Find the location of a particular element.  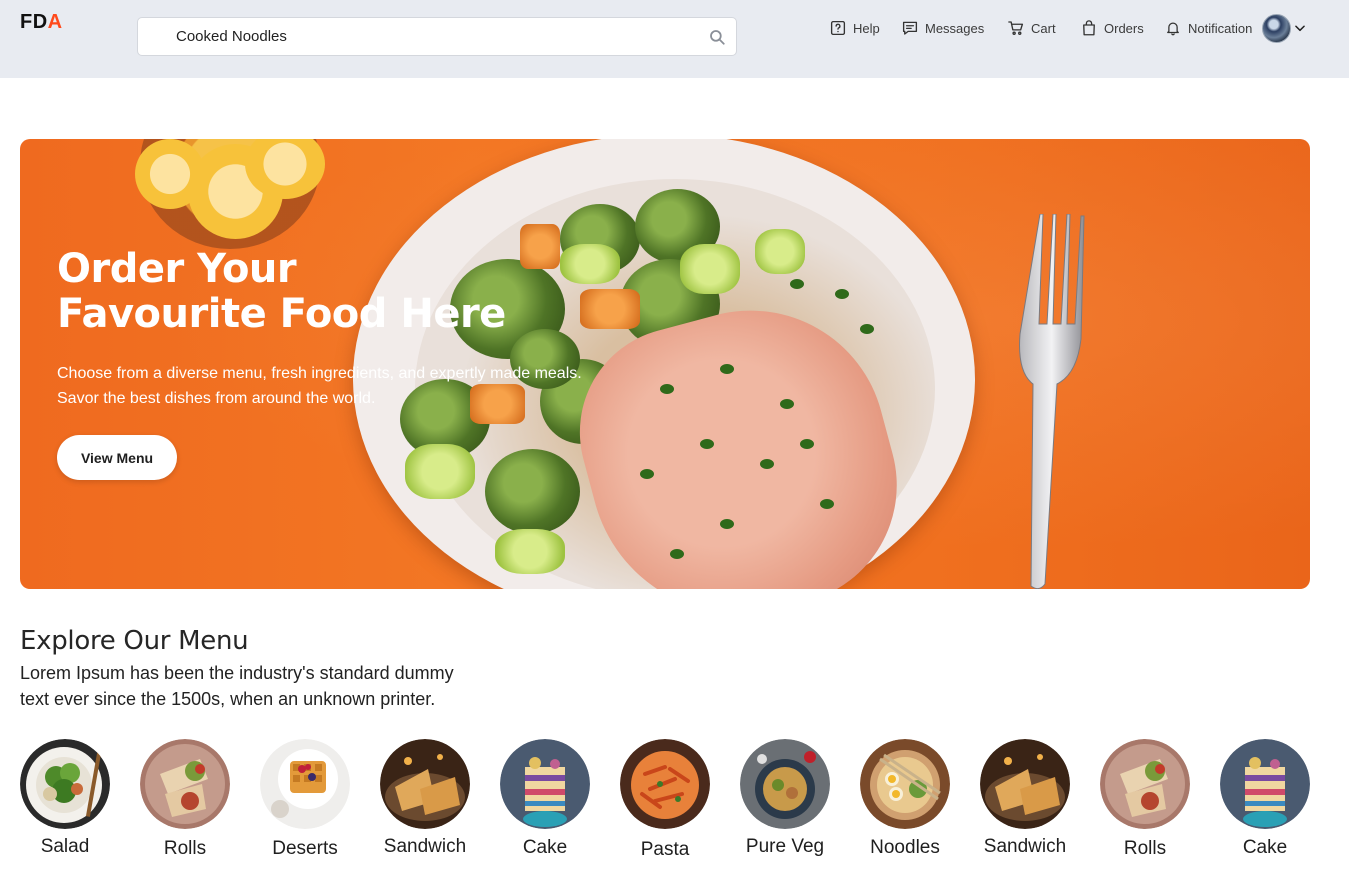

menu-item-noodles: Noodles is located at coordinates (905, 798).